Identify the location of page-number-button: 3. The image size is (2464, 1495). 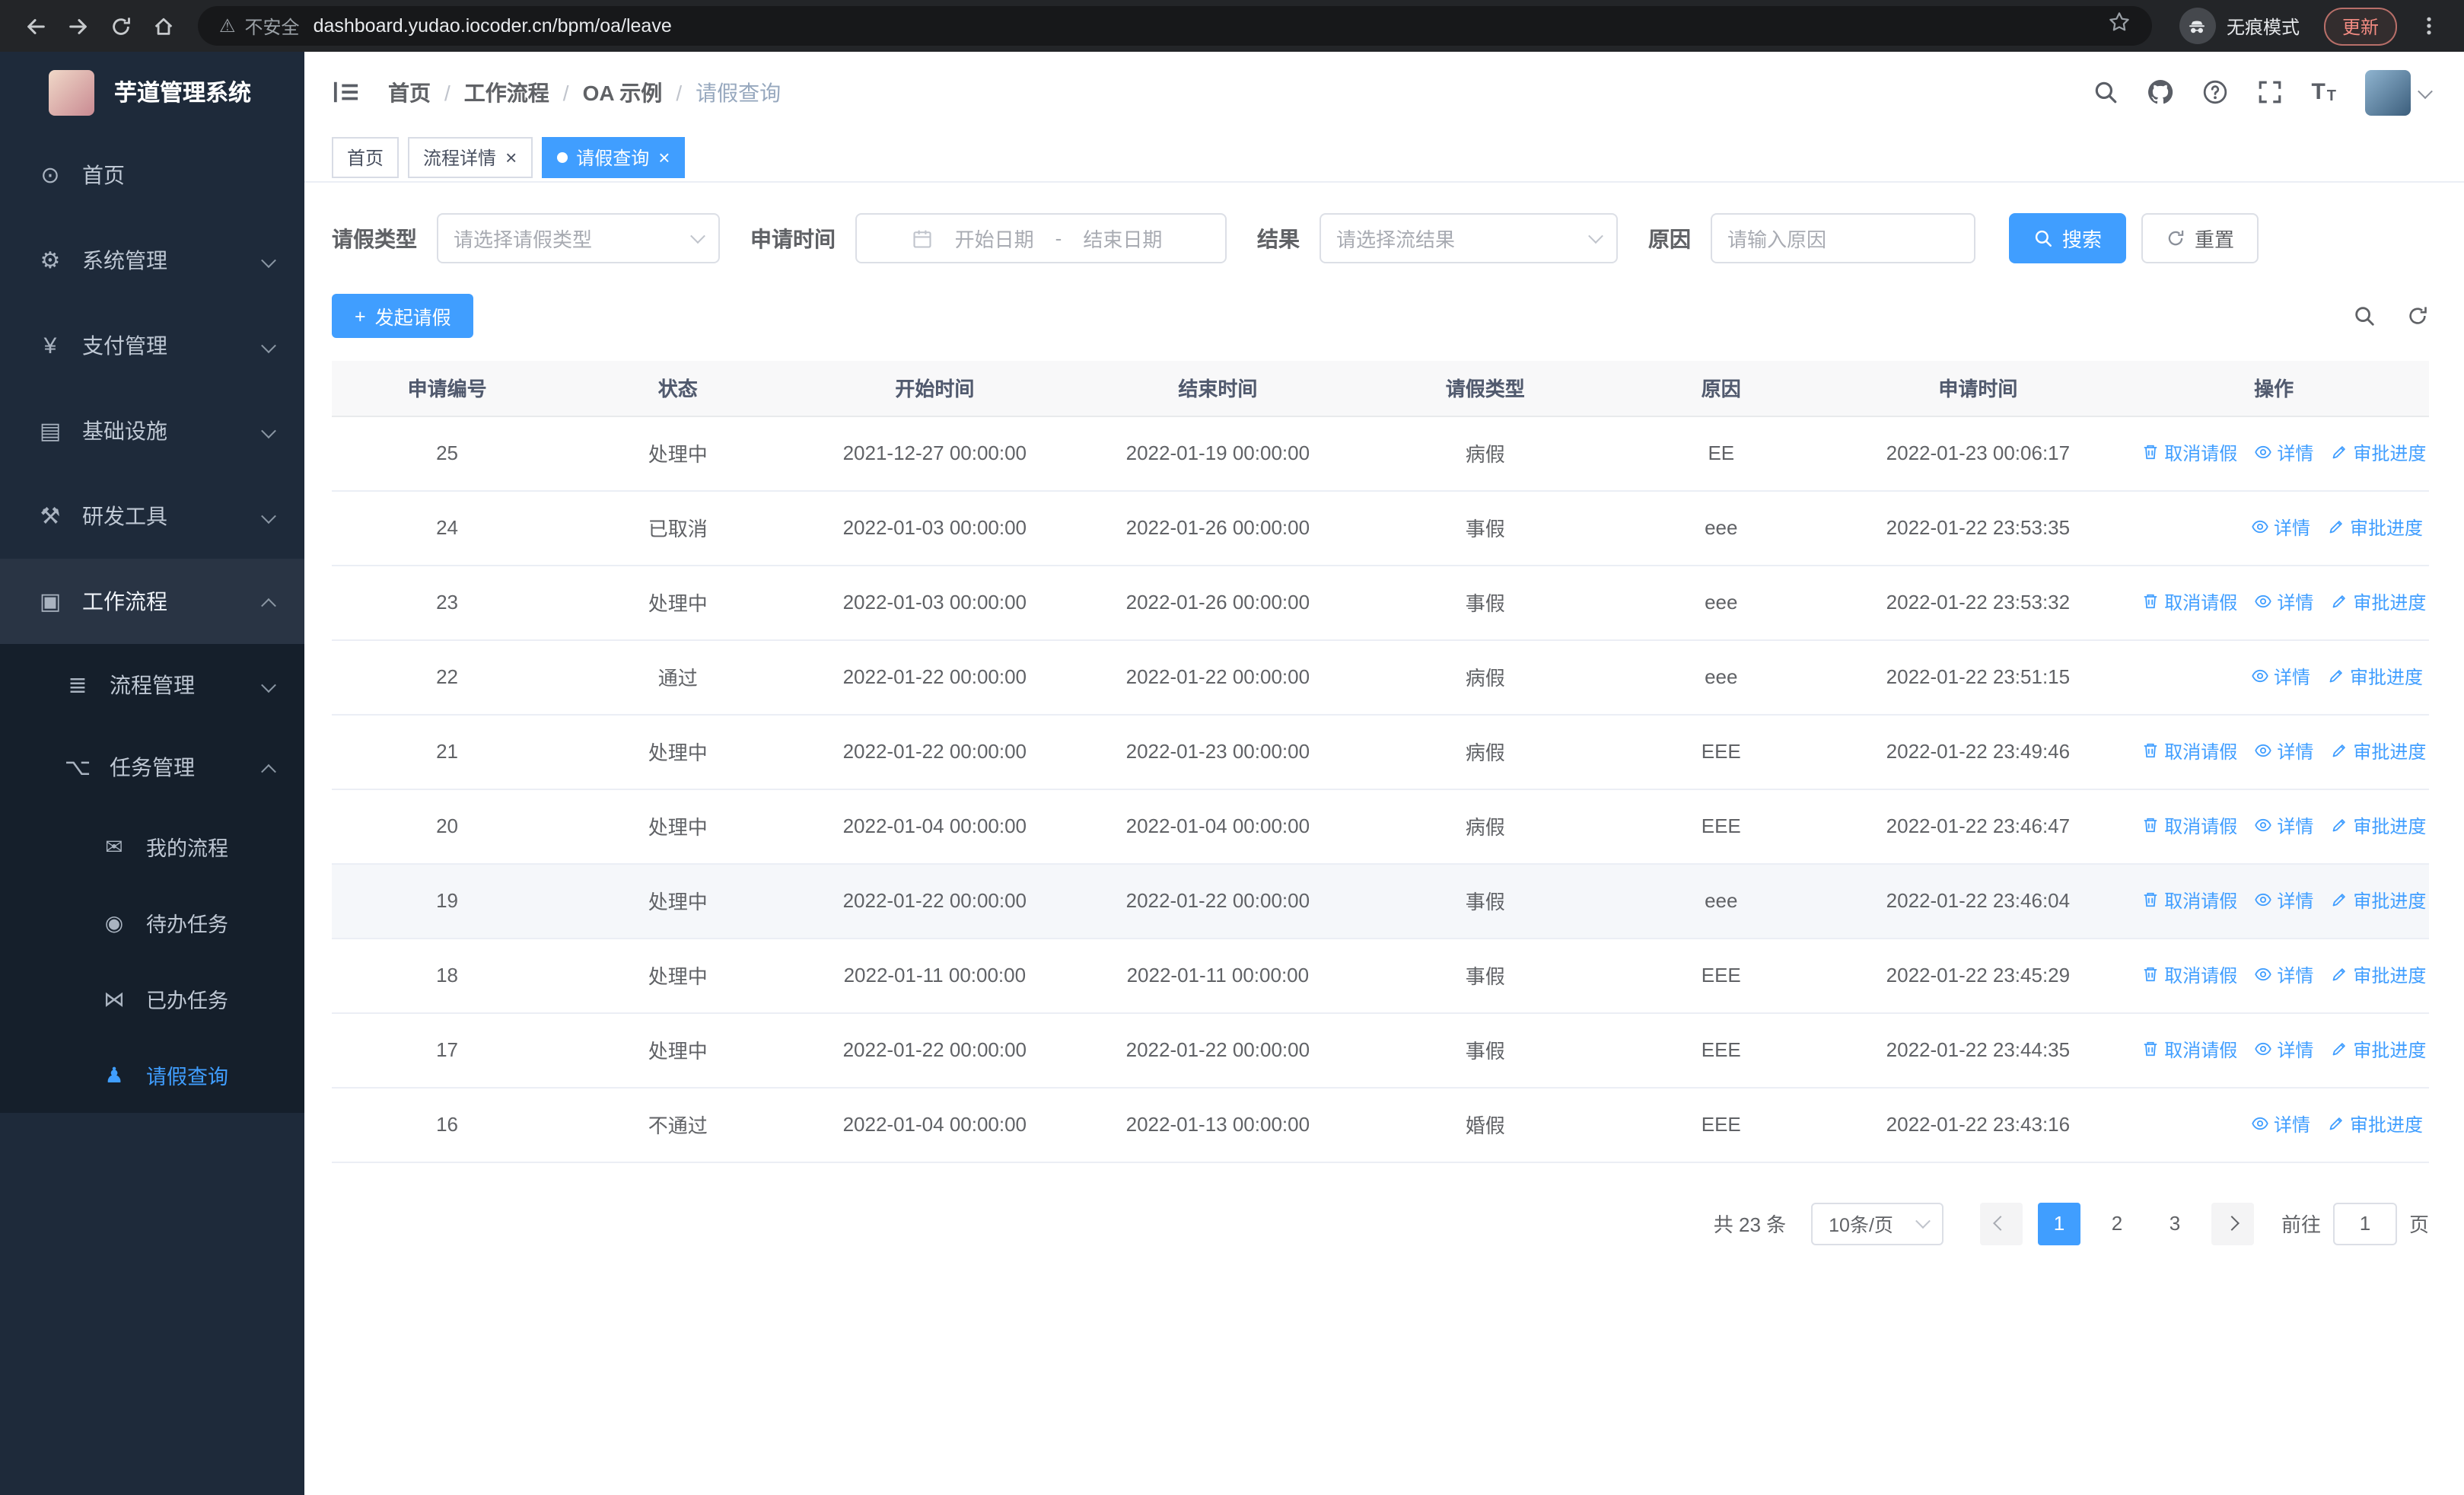
(2174, 1223).